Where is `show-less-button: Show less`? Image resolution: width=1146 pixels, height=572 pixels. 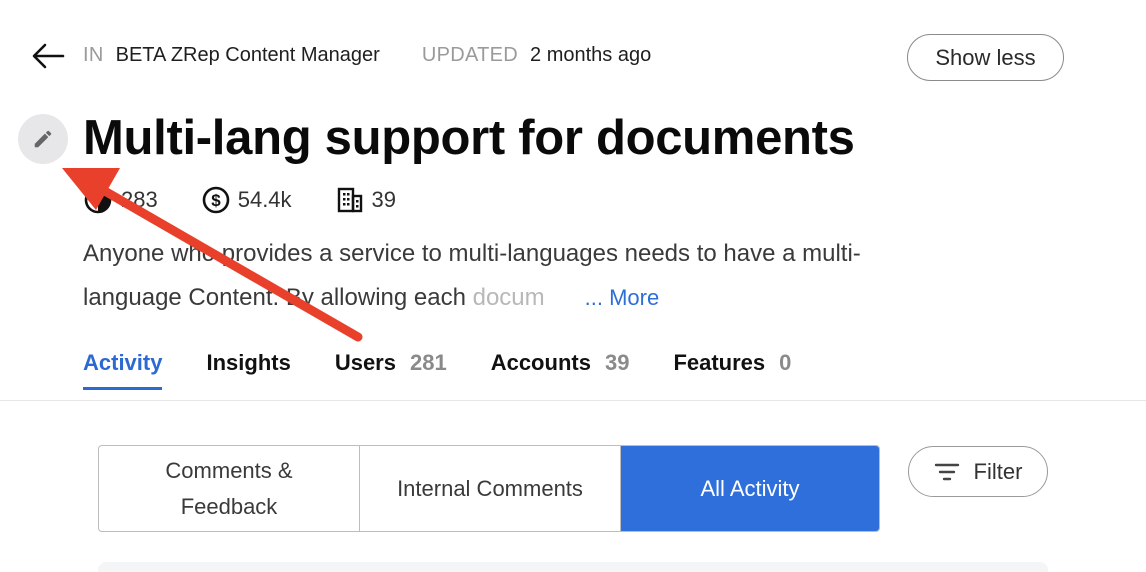 show-less-button: Show less is located at coordinates (985, 57).